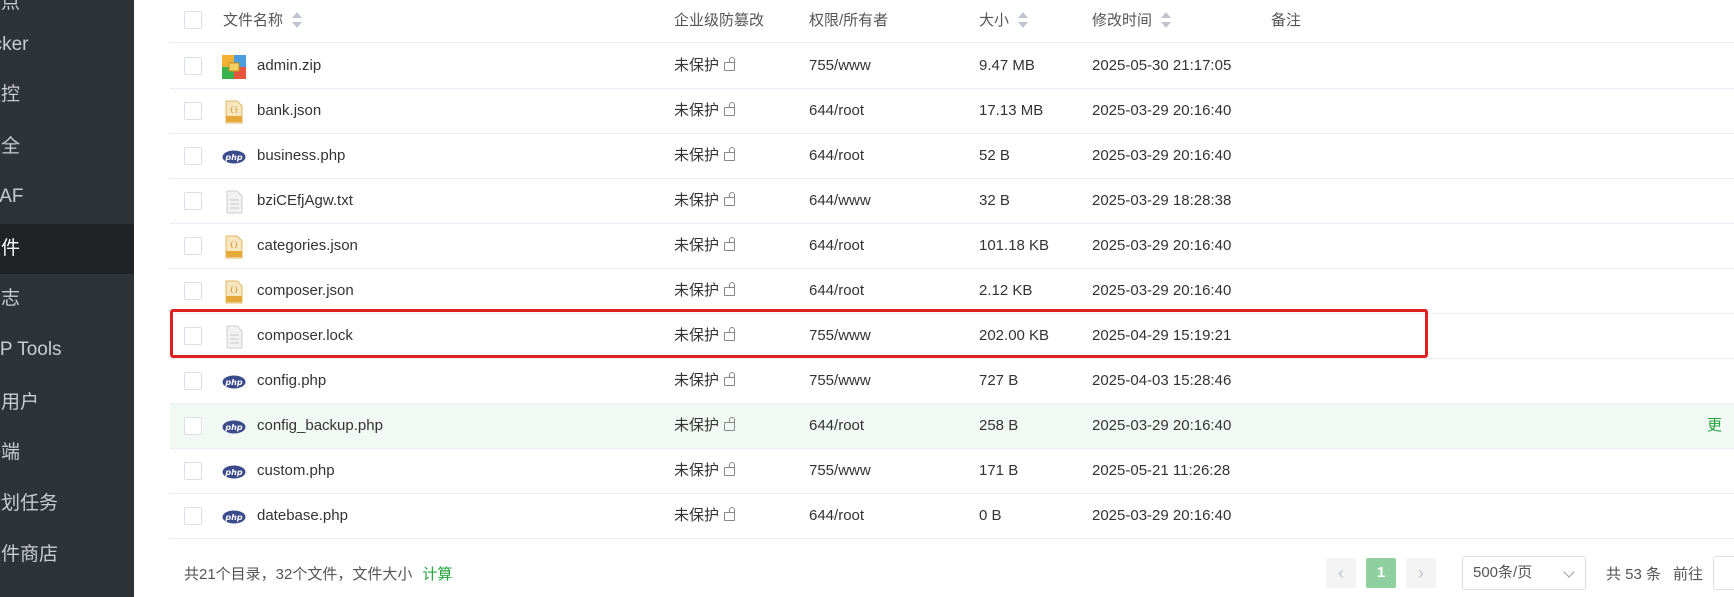 The width and height of the screenshot is (1734, 597). I want to click on file-name-link: bziCEfjAgw.txt, so click(305, 201).